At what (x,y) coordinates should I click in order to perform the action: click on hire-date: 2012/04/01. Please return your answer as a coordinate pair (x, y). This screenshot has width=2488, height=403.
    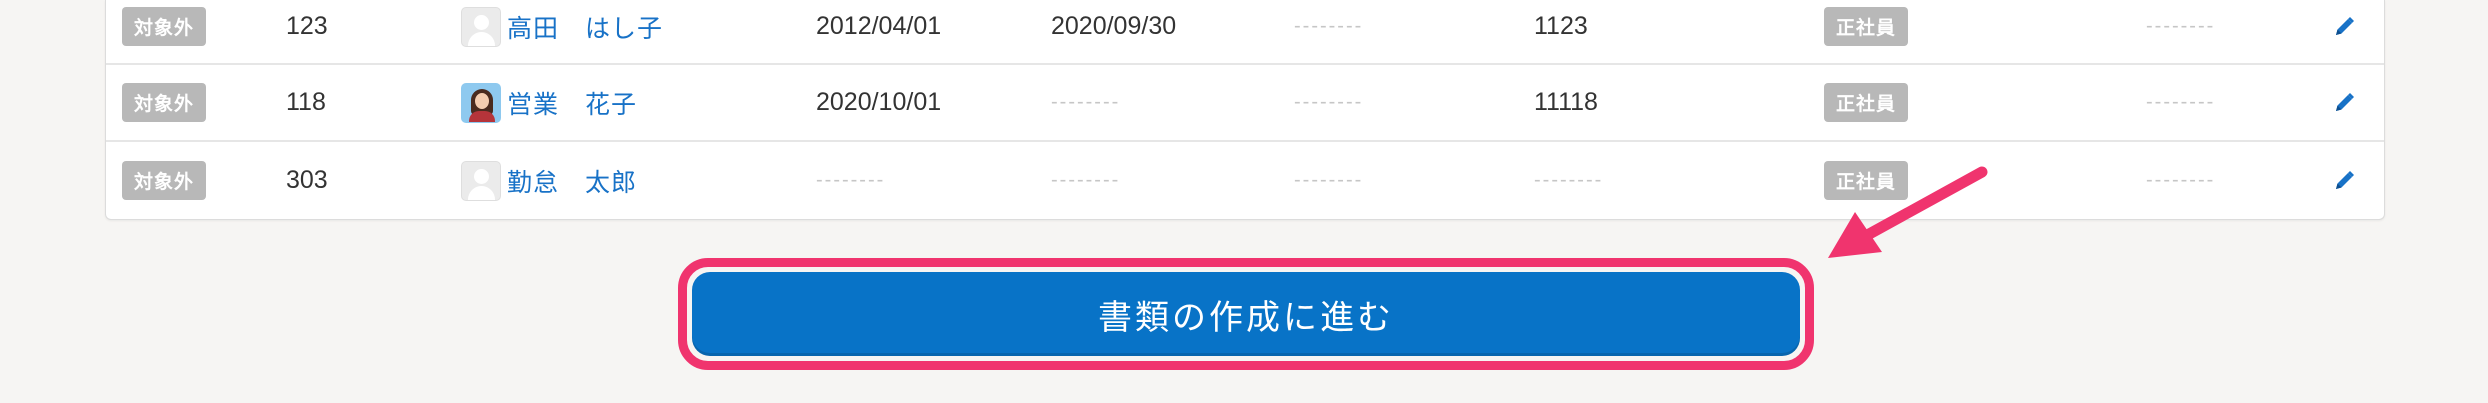
    Looking at the image, I should click on (879, 26).